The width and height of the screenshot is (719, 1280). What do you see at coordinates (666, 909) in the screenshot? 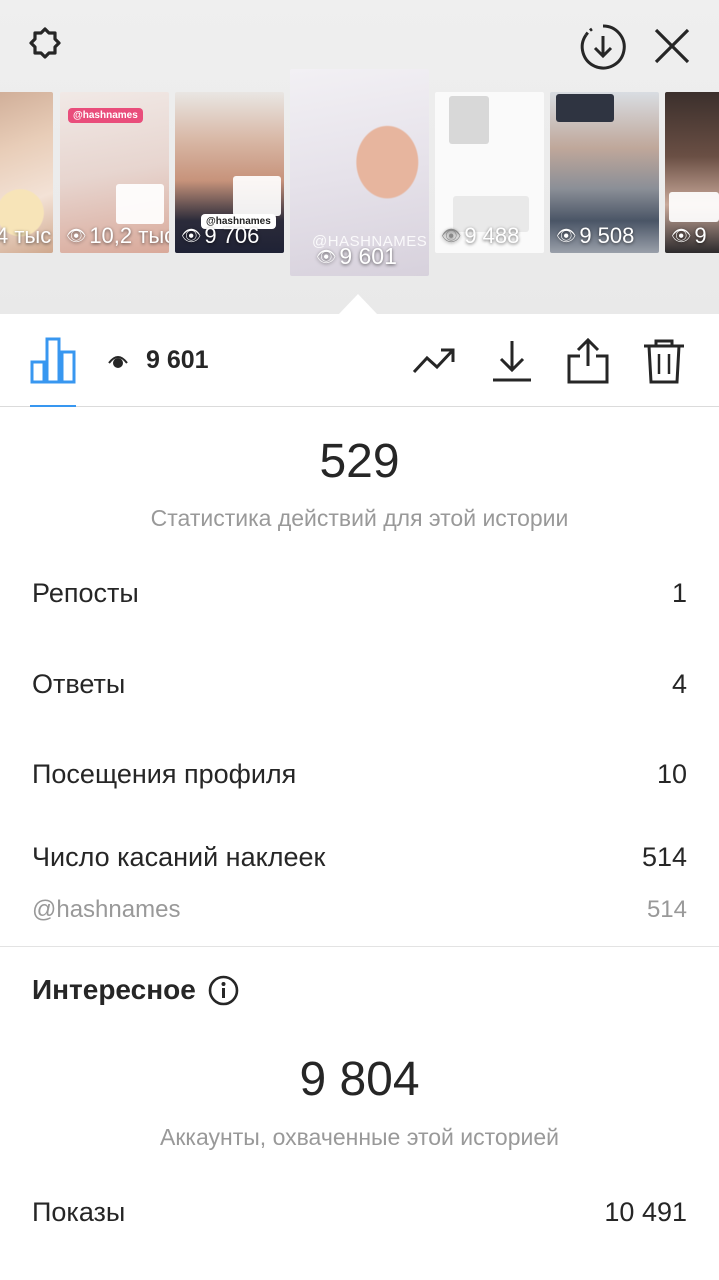
I see `sticker-value: 514` at bounding box center [666, 909].